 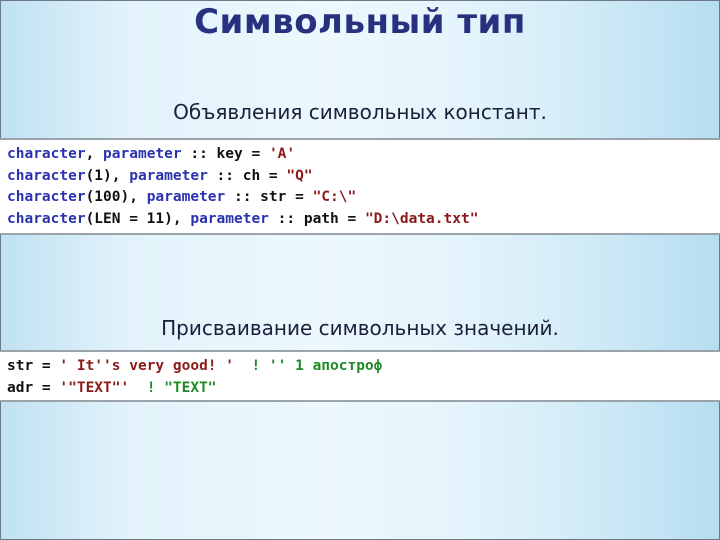 What do you see at coordinates (282, 154) in the screenshot?
I see `code-string: 'A'` at bounding box center [282, 154].